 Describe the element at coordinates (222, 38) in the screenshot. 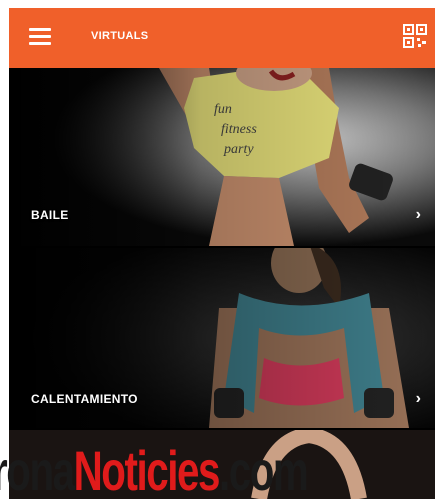

I see `top-app-bar: VIRTUALS` at that location.